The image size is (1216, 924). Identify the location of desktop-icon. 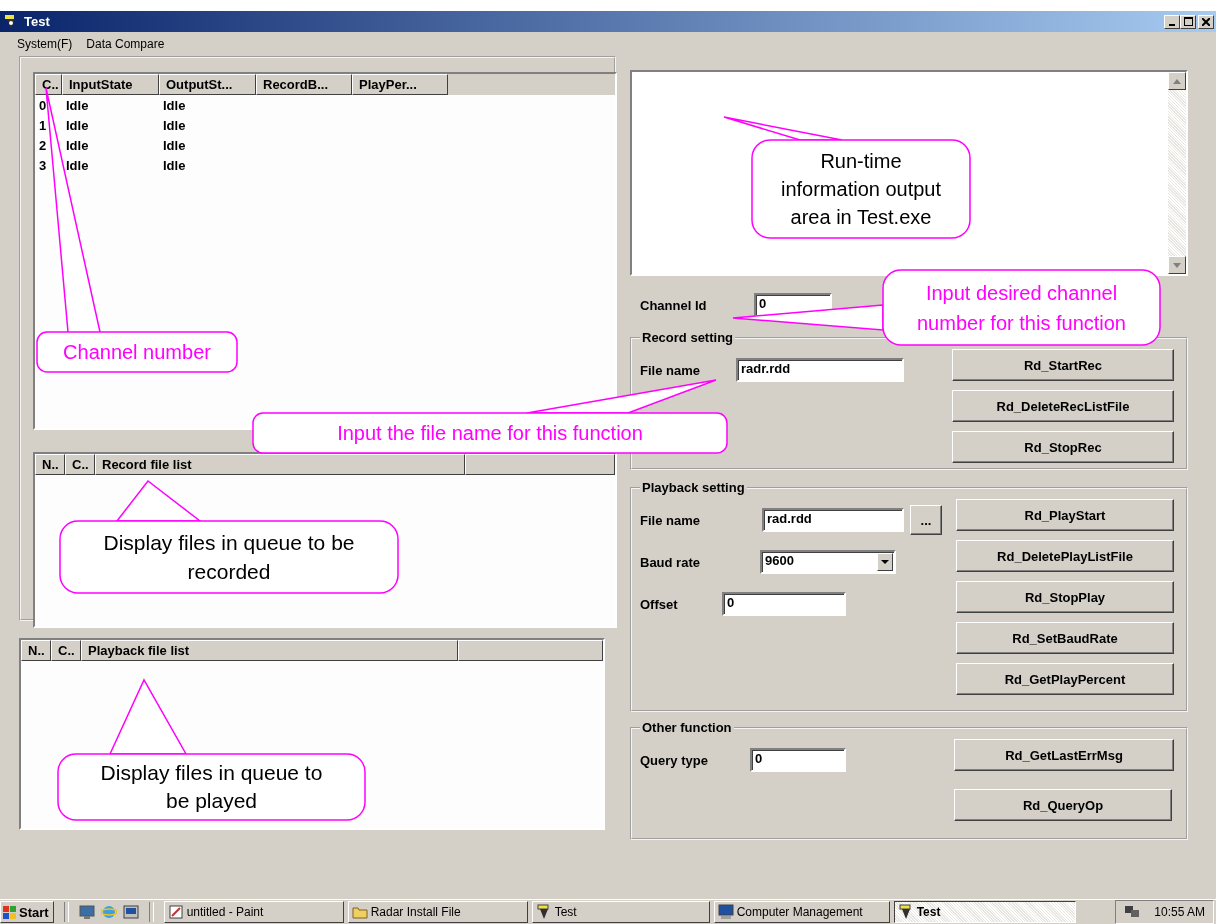
(86, 912).